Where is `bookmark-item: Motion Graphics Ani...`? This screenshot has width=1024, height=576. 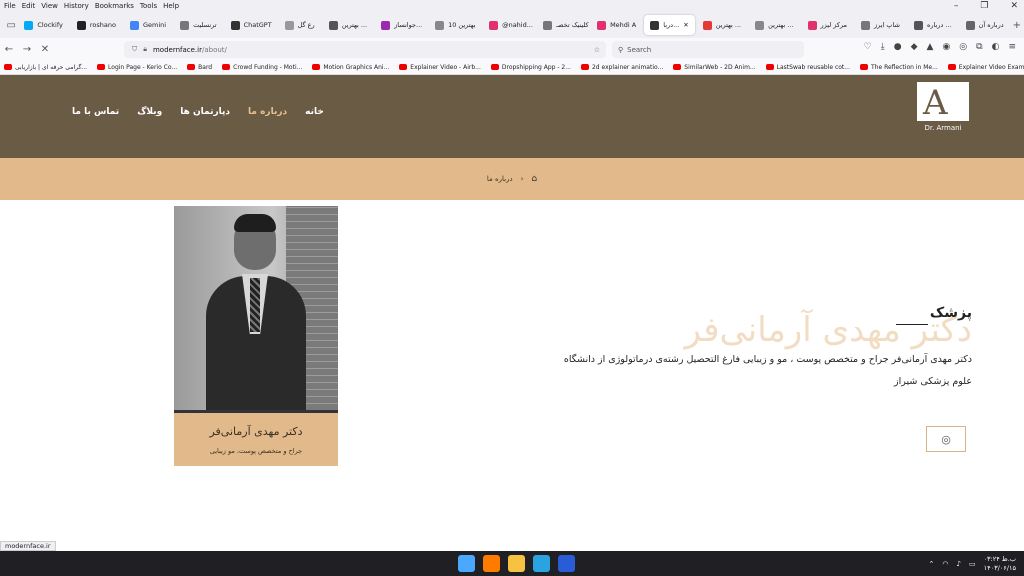 bookmark-item: Motion Graphics Ani... is located at coordinates (350, 67).